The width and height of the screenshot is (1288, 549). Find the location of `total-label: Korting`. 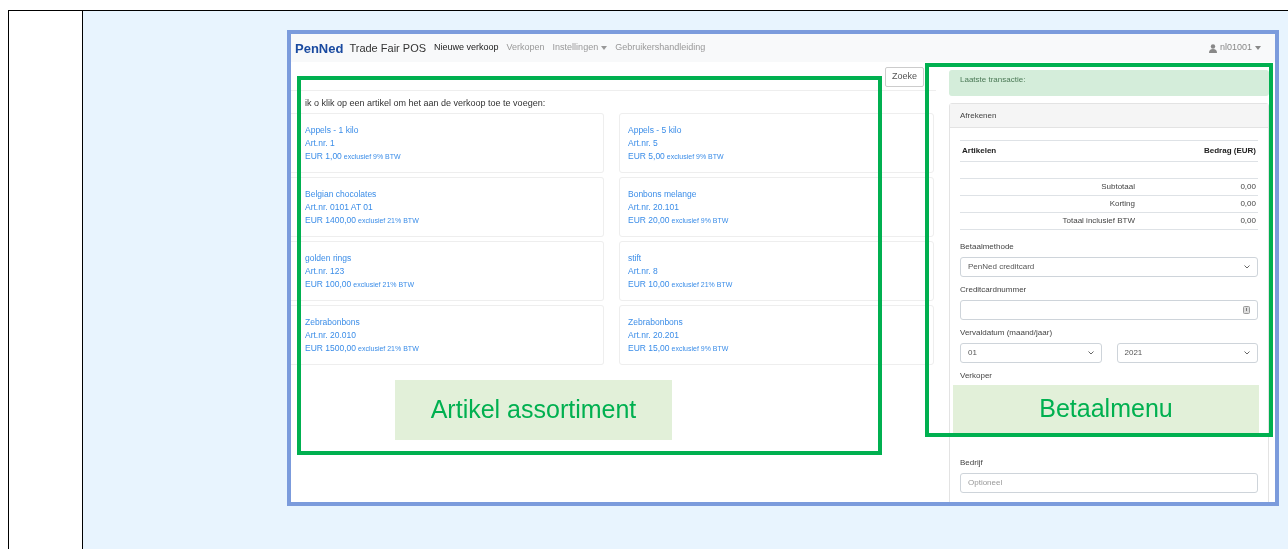

total-label: Korting is located at coordinates (1121, 204).